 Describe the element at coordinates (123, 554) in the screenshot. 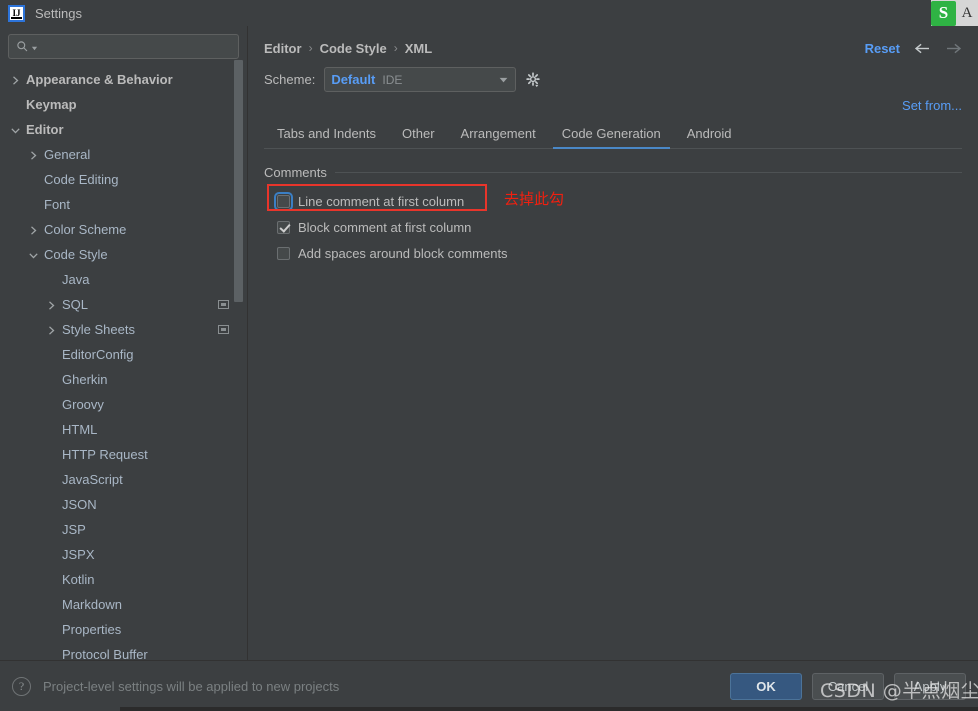

I see `sidebar-item-jspx: JSPX` at that location.